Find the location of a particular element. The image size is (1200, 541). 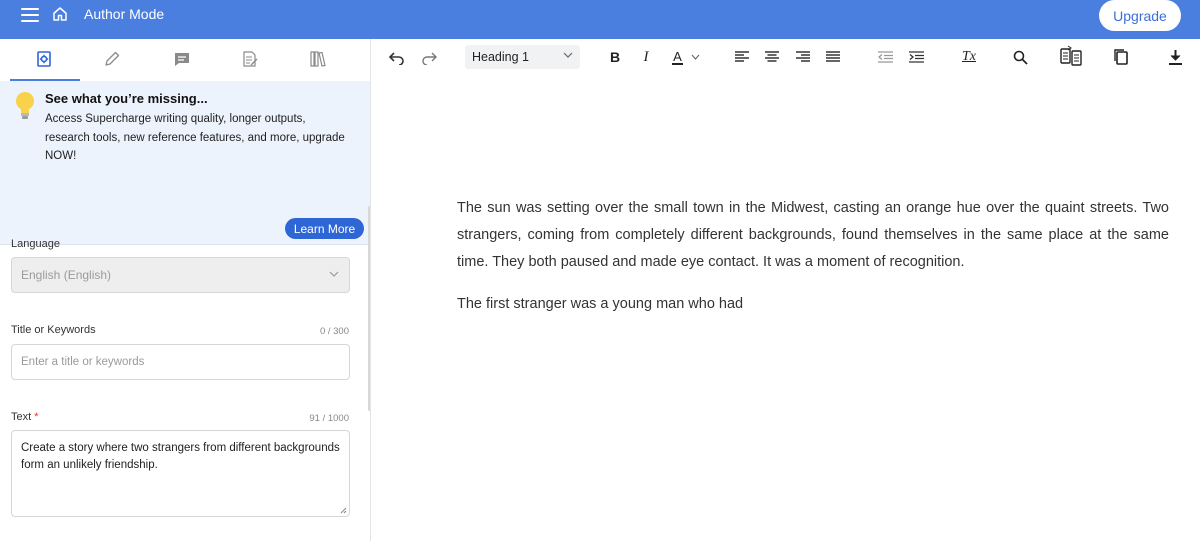

align-left-button is located at coordinates (742, 57).